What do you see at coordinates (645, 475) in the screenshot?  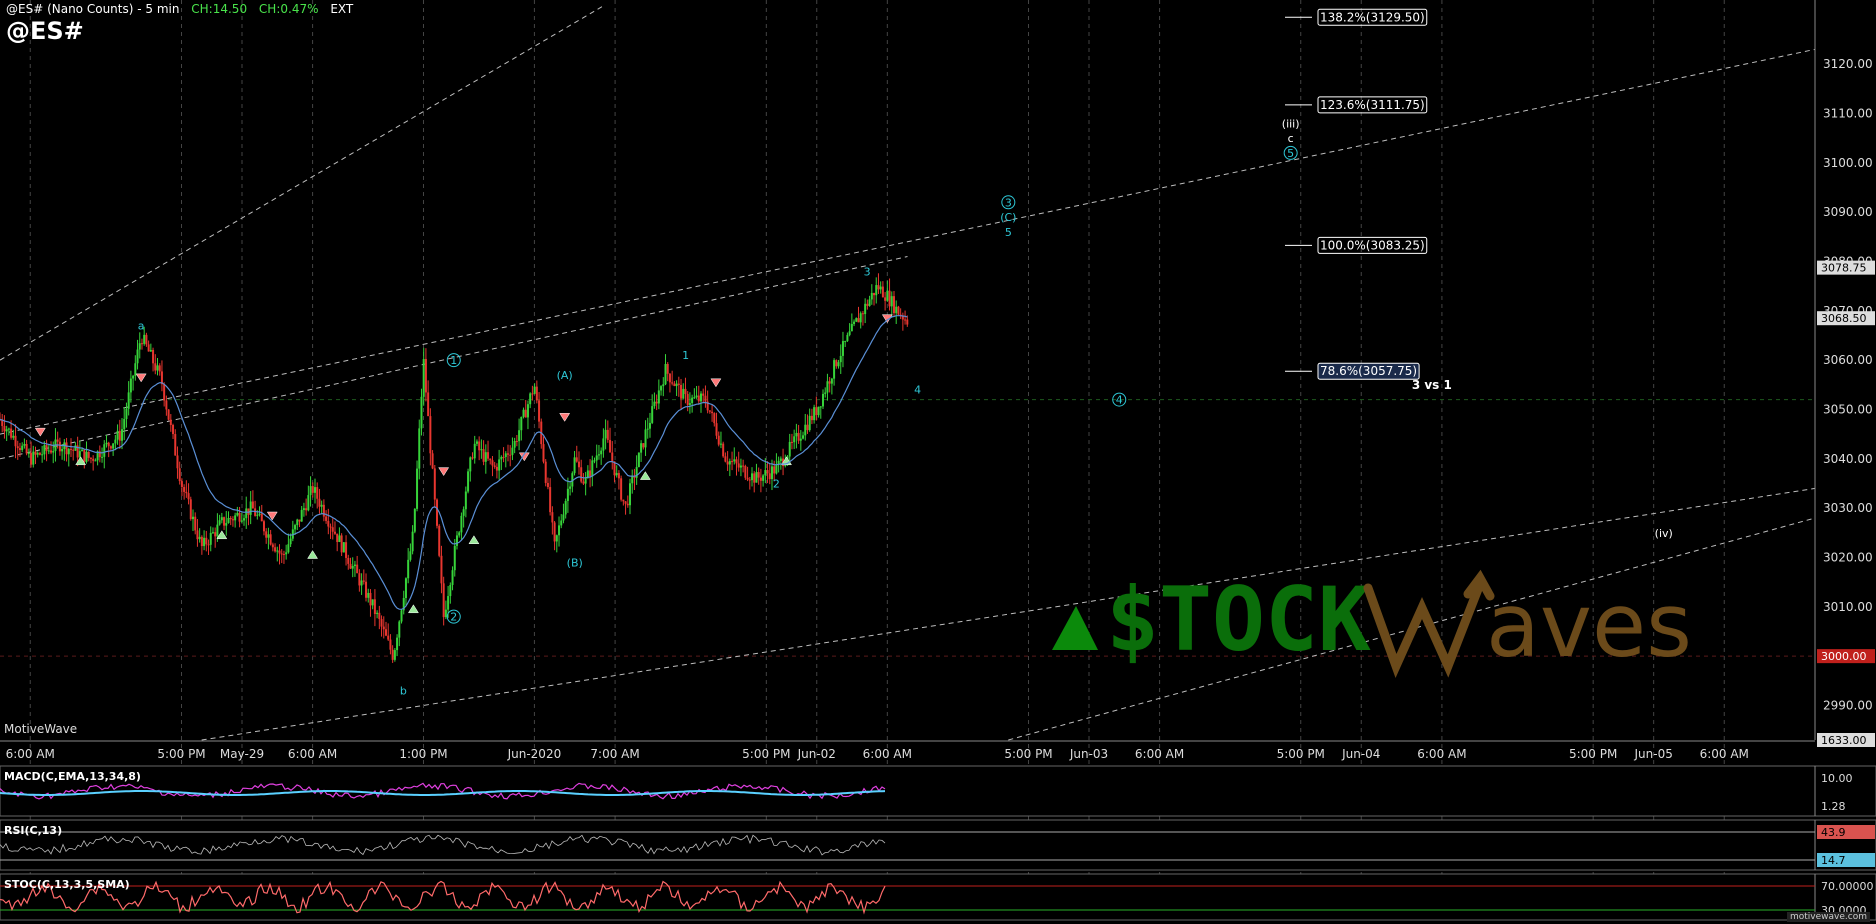 I see `buy-signal-icon` at bounding box center [645, 475].